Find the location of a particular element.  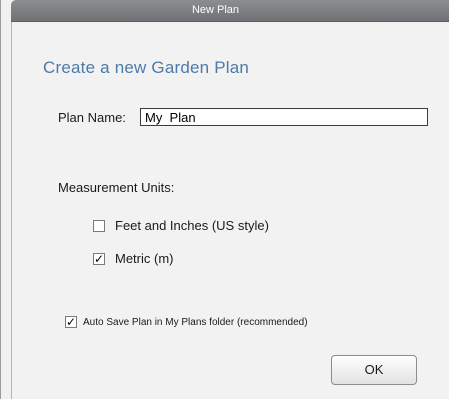

measurement-units-label: Measurement Units: is located at coordinates (116, 187).